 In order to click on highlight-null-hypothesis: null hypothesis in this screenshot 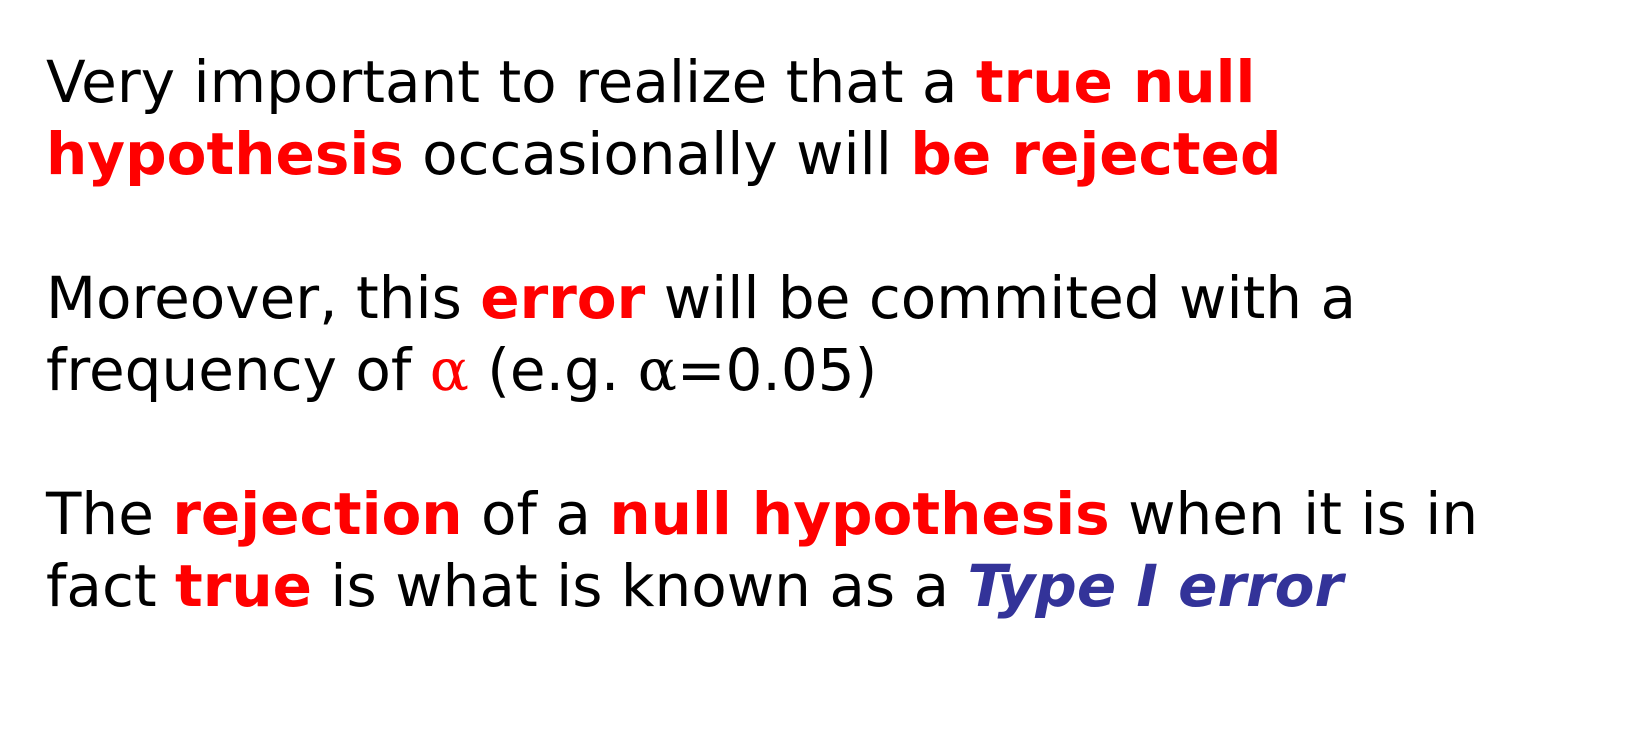, I will do `click(859, 514)`.